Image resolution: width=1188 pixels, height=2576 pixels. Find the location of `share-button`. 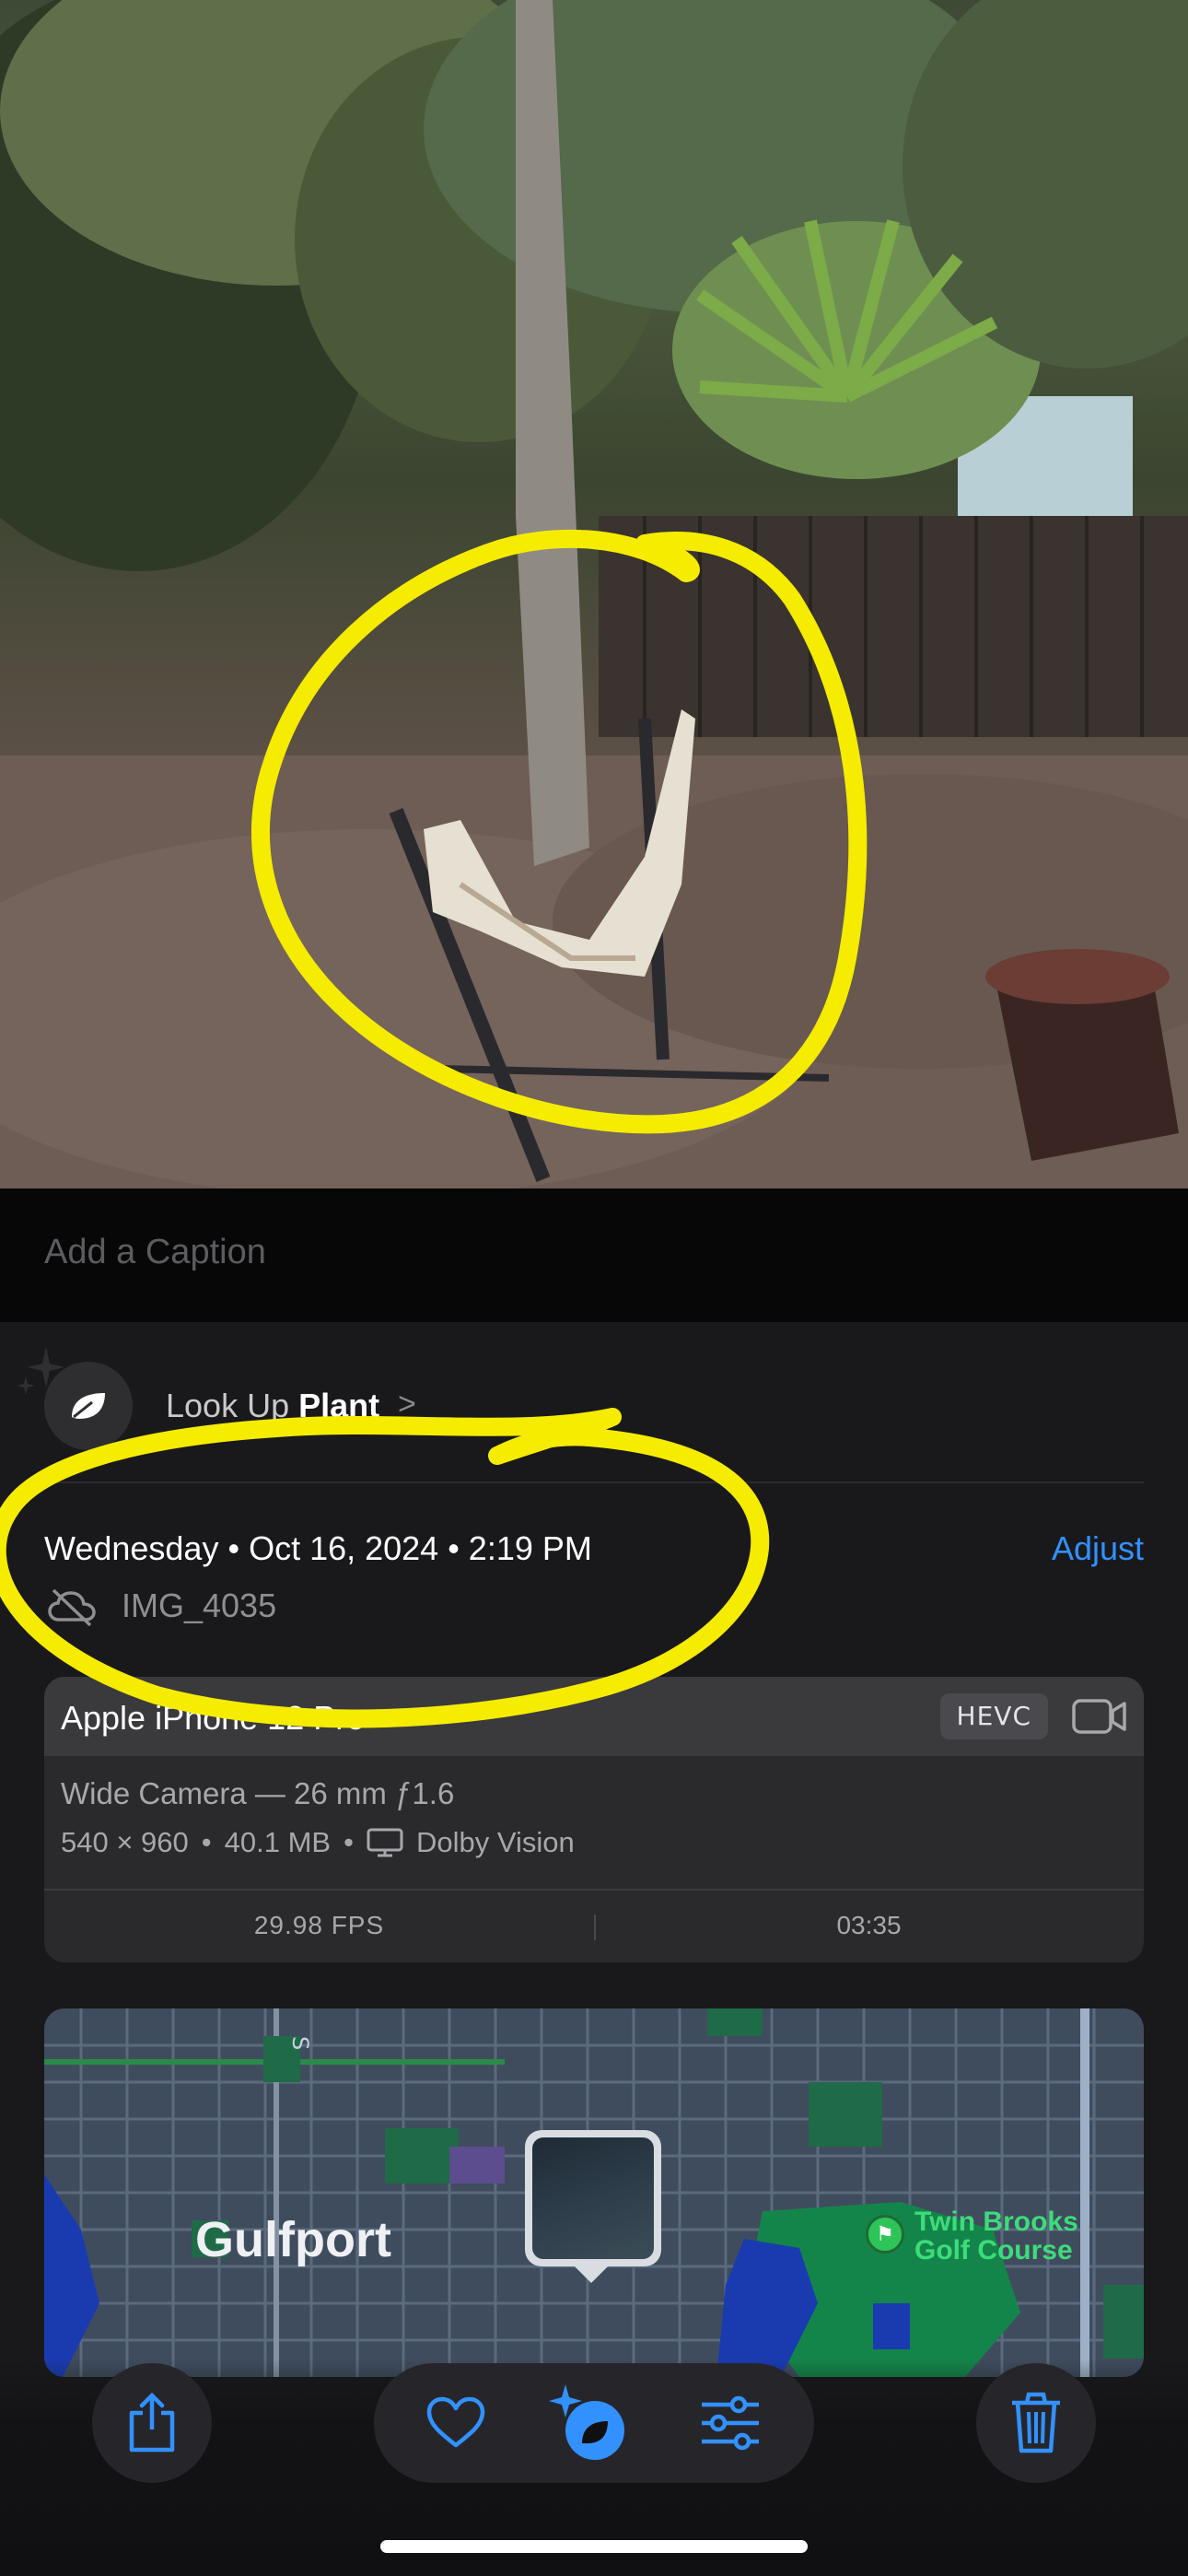

share-button is located at coordinates (152, 2423).